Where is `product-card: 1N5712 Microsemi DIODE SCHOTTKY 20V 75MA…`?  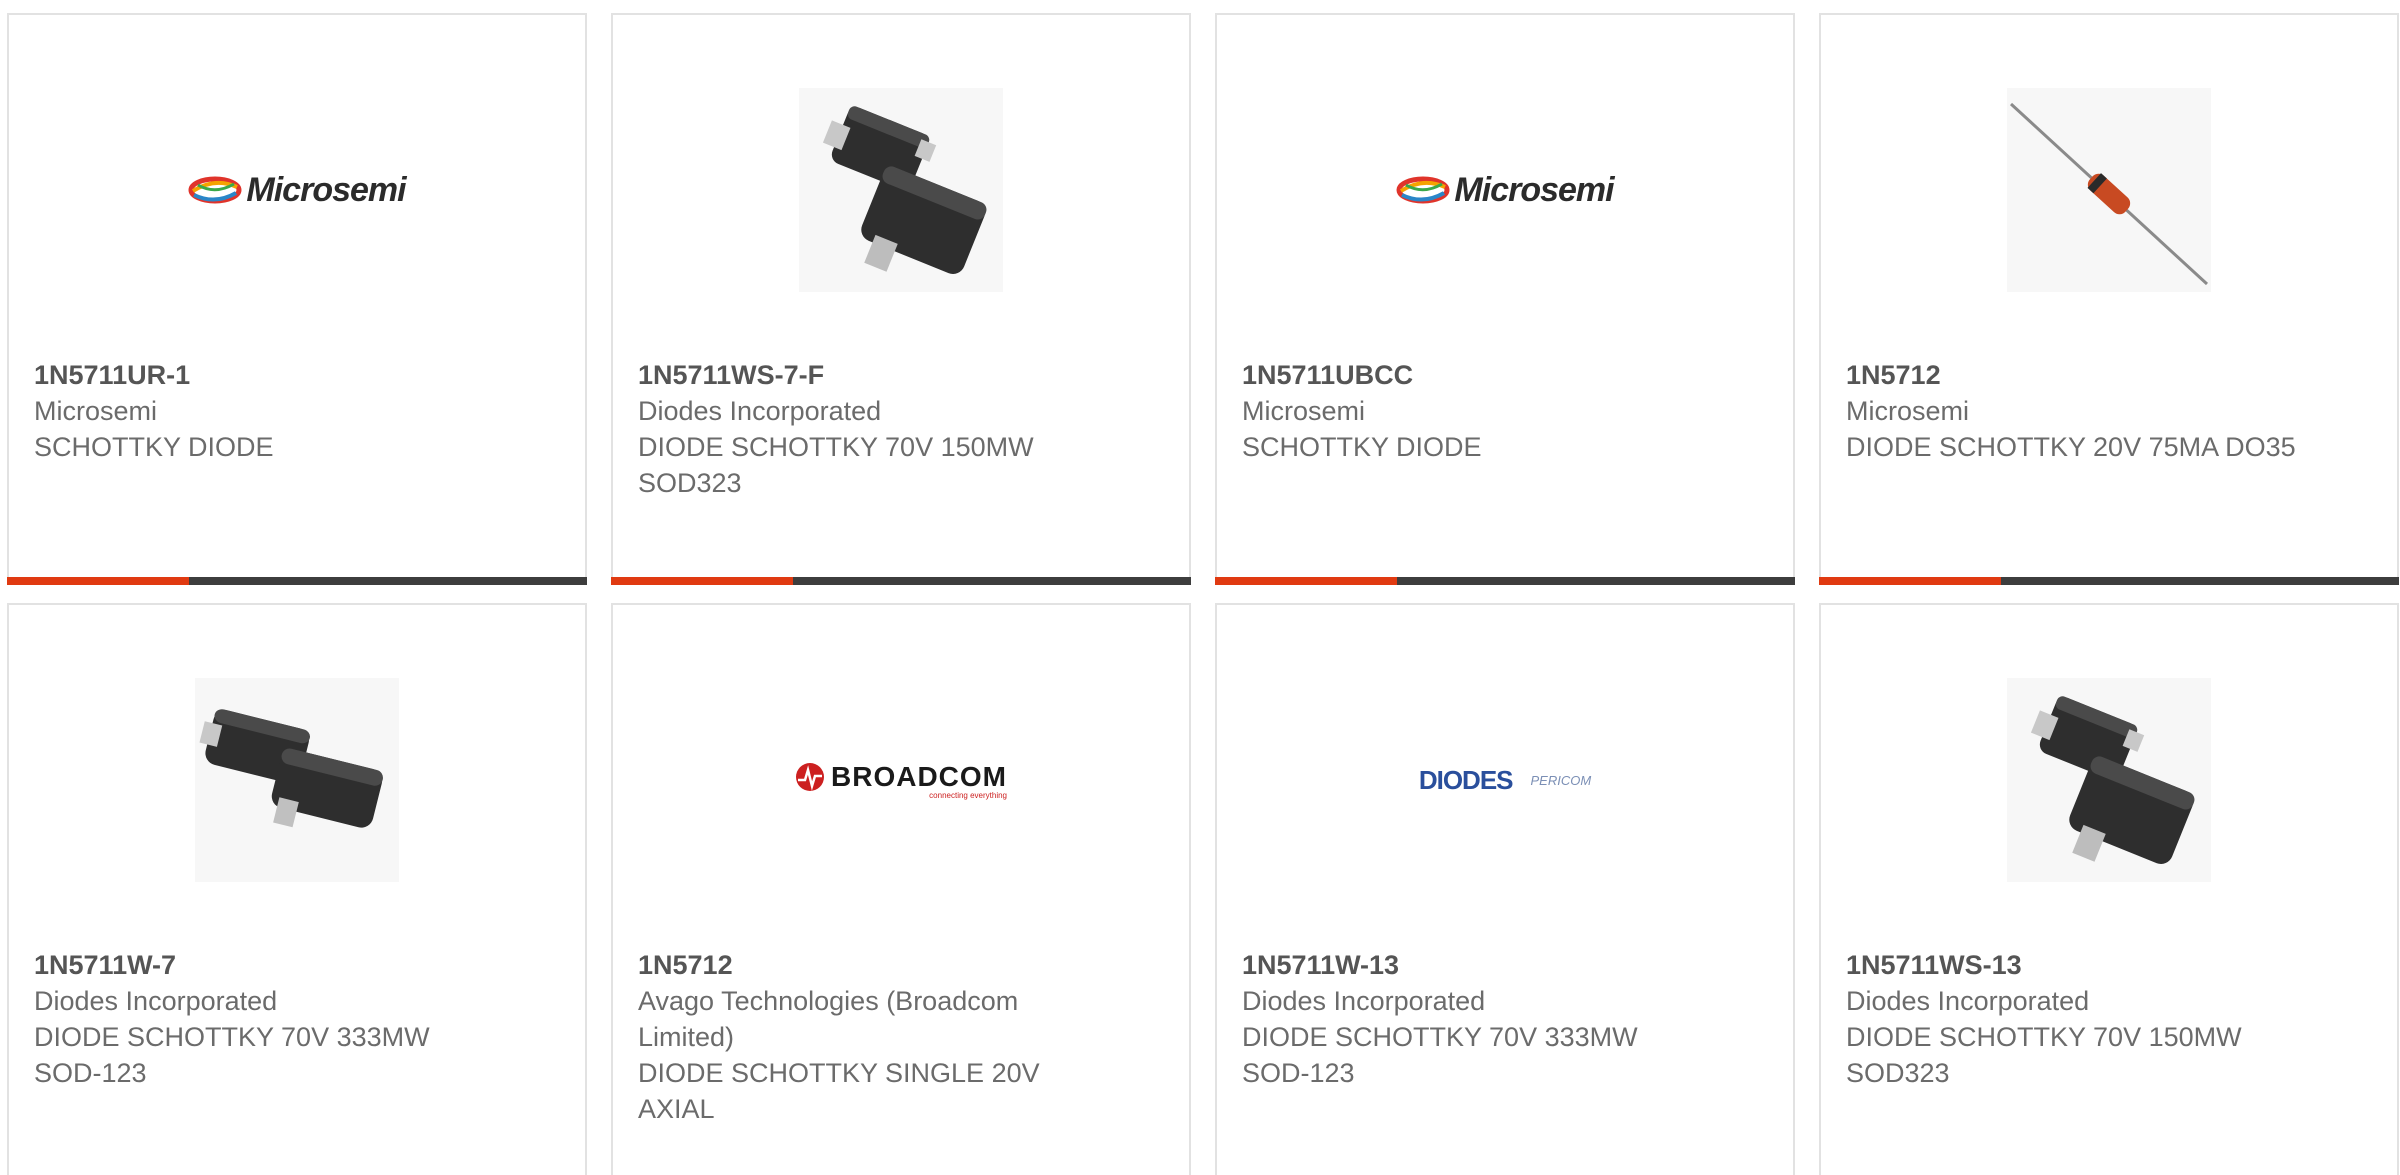 product-card: 1N5712 Microsemi DIODE SCHOTTKY 20V 75MA… is located at coordinates (2109, 299).